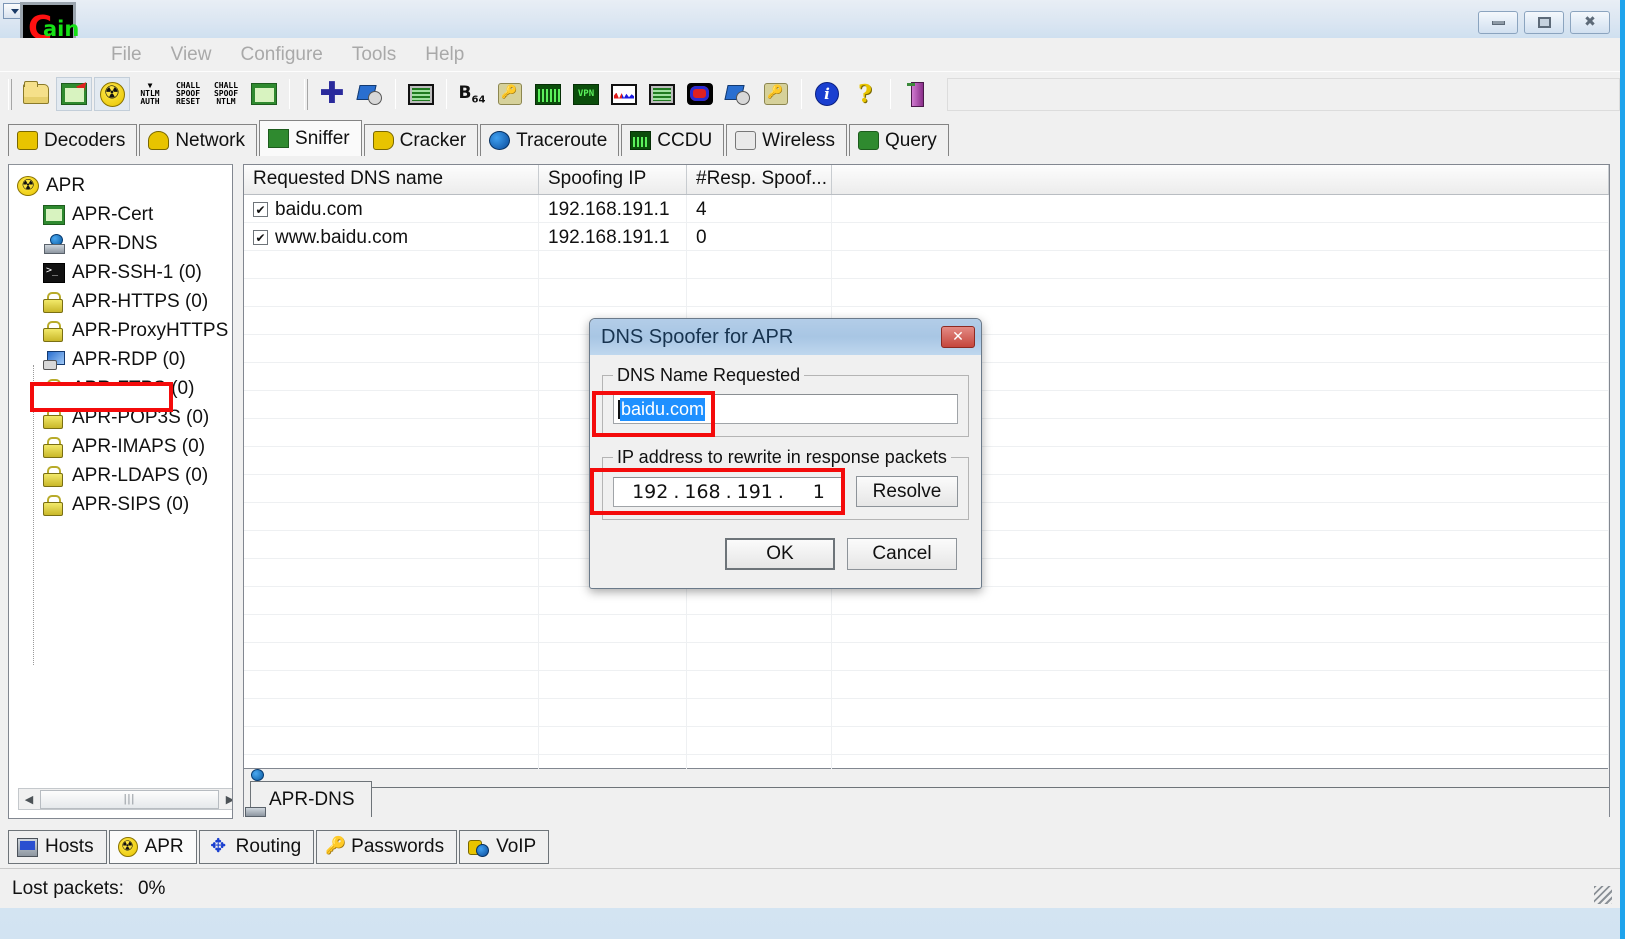  I want to click on sheet-tab-apr-dns: APR-DNS, so click(311, 799).